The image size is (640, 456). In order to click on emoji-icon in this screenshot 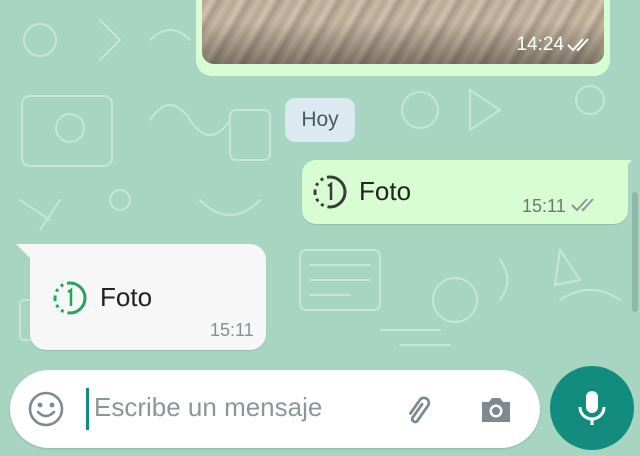, I will do `click(46, 409)`.